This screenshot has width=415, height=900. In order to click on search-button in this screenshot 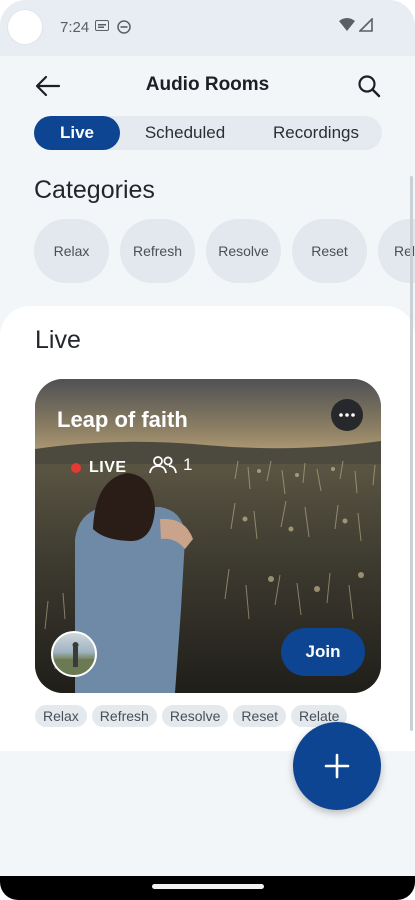, I will do `click(369, 86)`.